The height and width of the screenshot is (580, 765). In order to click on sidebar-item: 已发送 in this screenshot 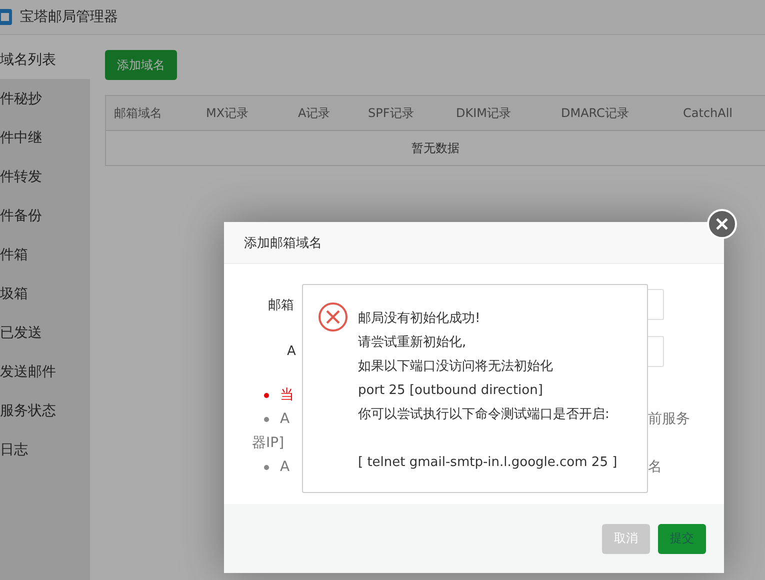, I will do `click(45, 332)`.